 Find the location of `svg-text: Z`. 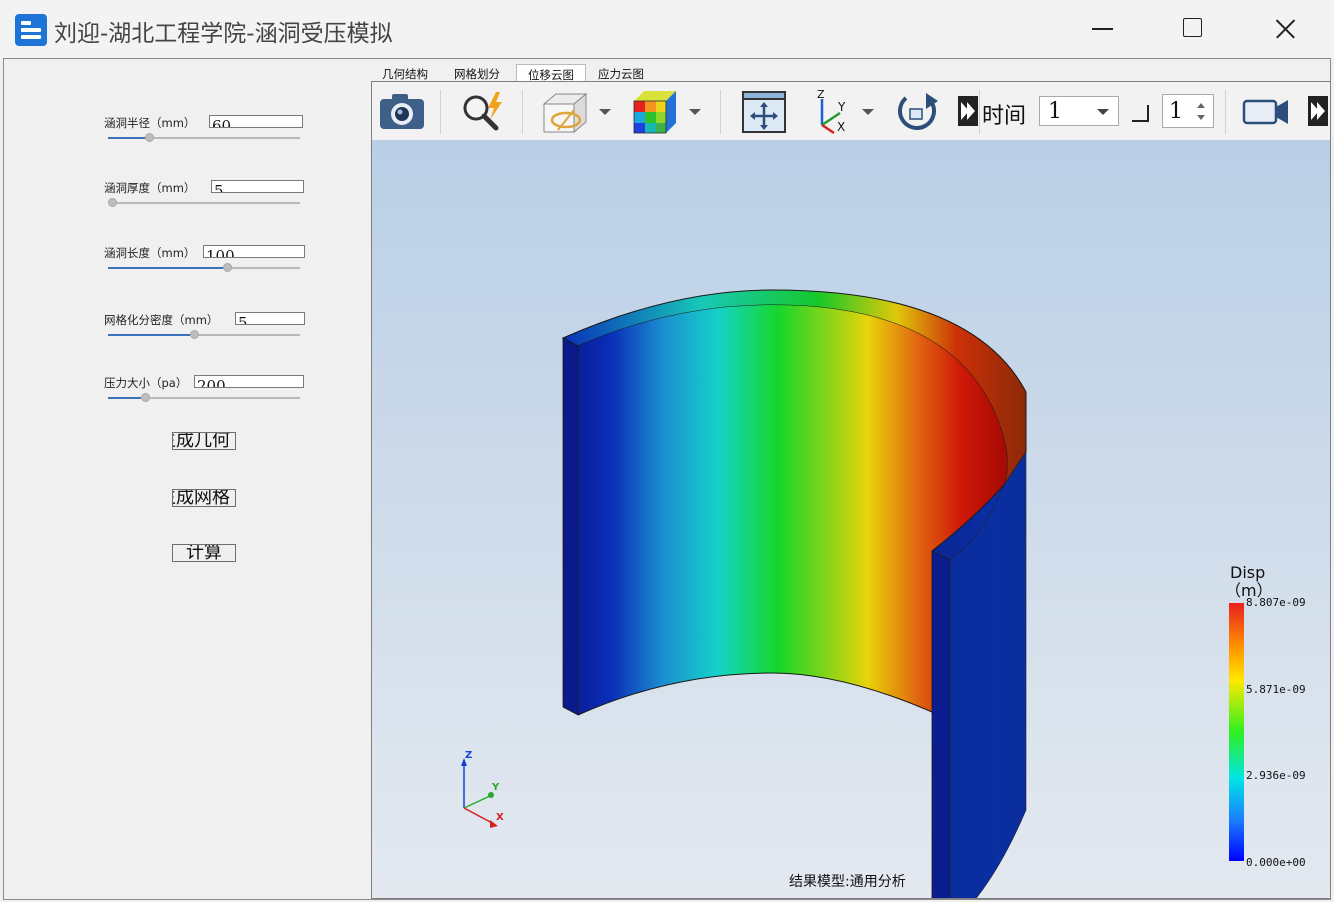

svg-text: Z is located at coordinates (821, 94).